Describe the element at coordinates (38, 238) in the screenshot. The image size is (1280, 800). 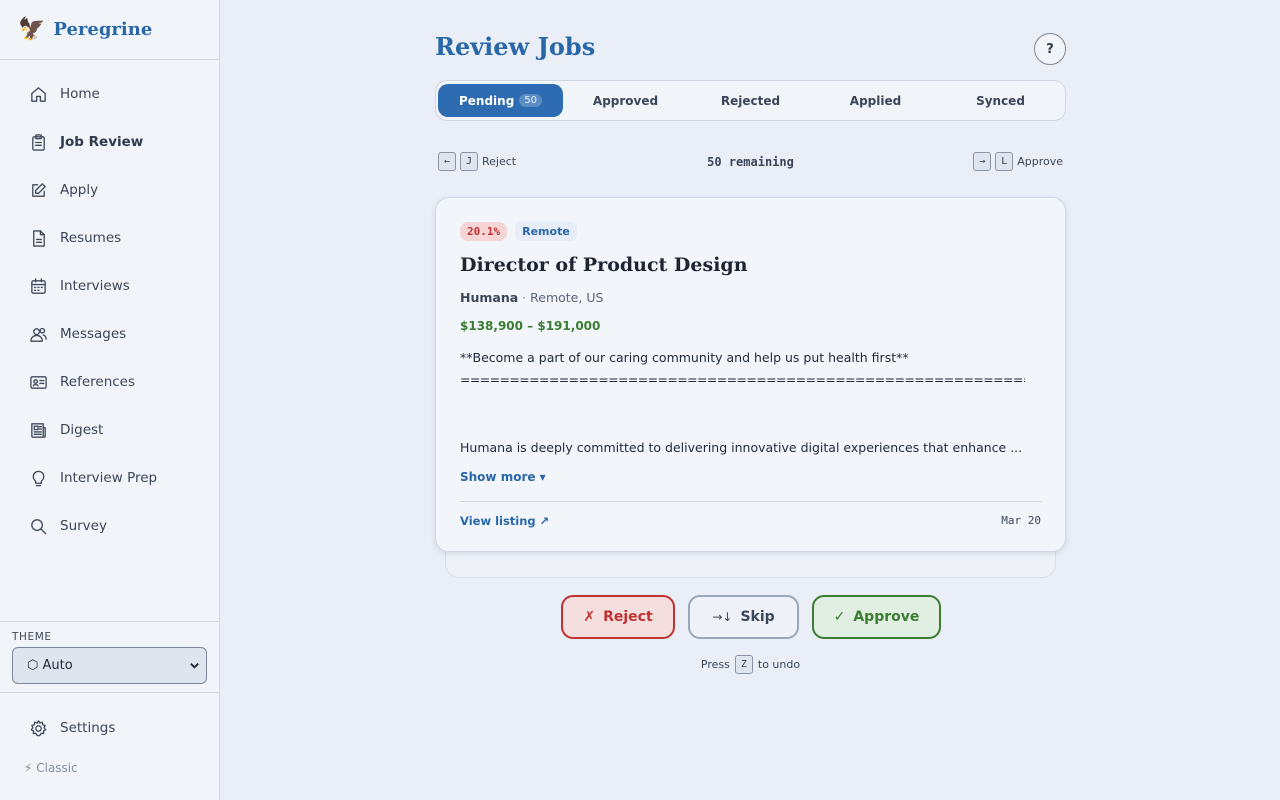
I see `document-icon` at that location.